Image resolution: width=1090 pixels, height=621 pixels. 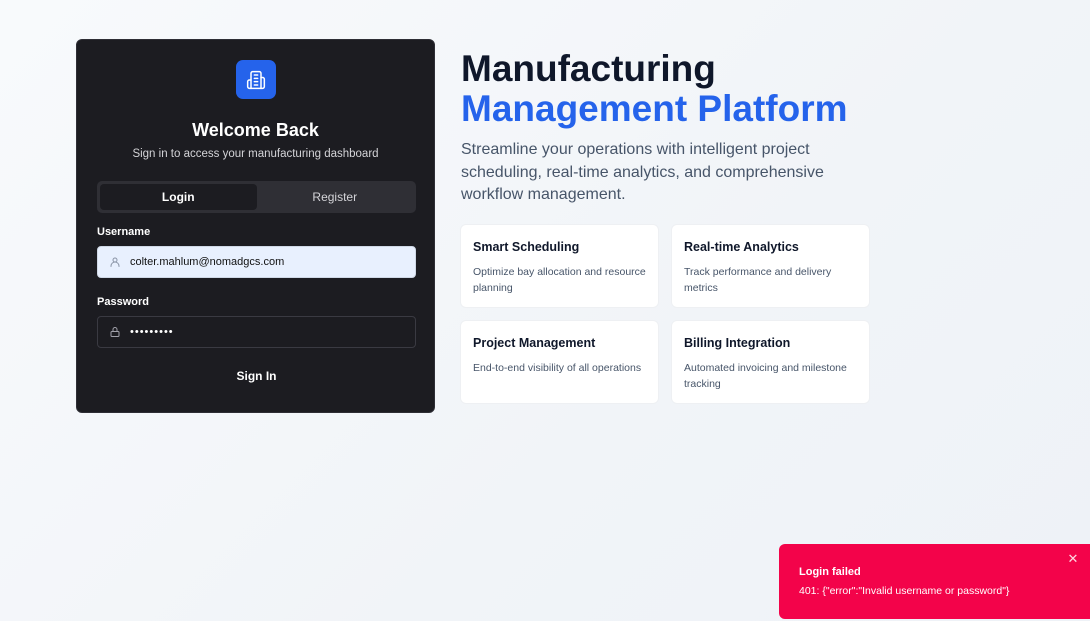 I want to click on lock-icon, so click(x=115, y=332).